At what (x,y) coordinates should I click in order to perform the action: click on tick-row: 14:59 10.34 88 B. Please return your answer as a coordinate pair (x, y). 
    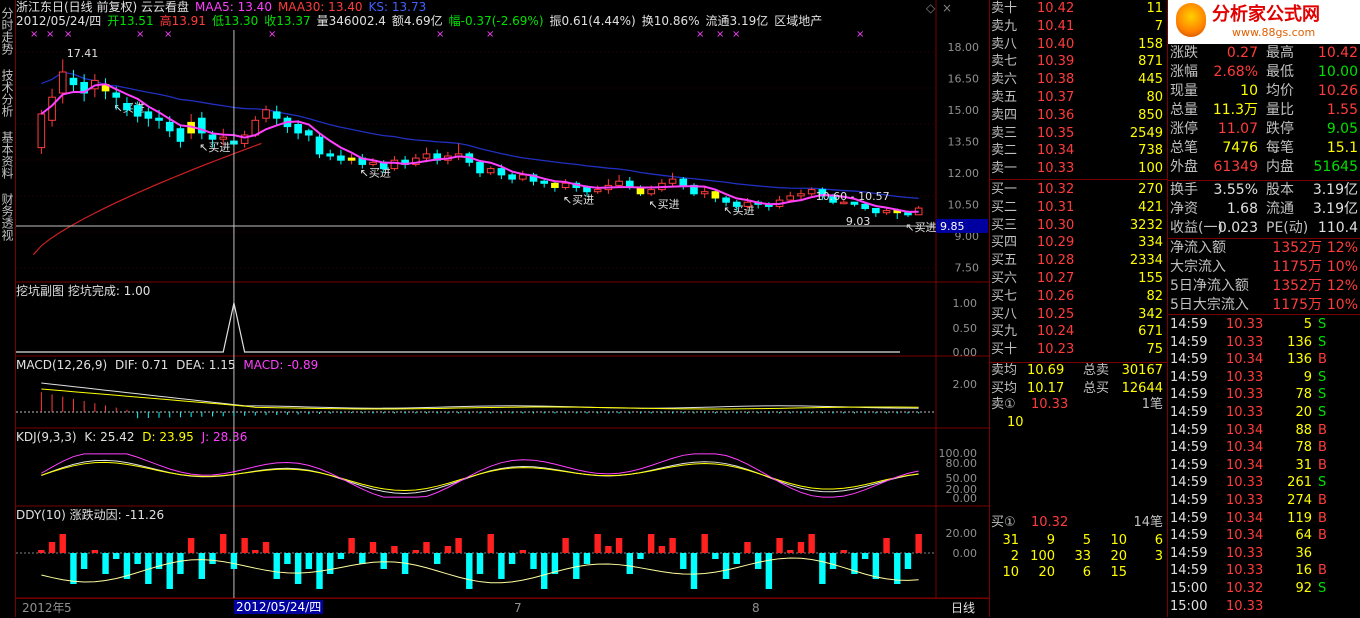
    Looking at the image, I should click on (1265, 430).